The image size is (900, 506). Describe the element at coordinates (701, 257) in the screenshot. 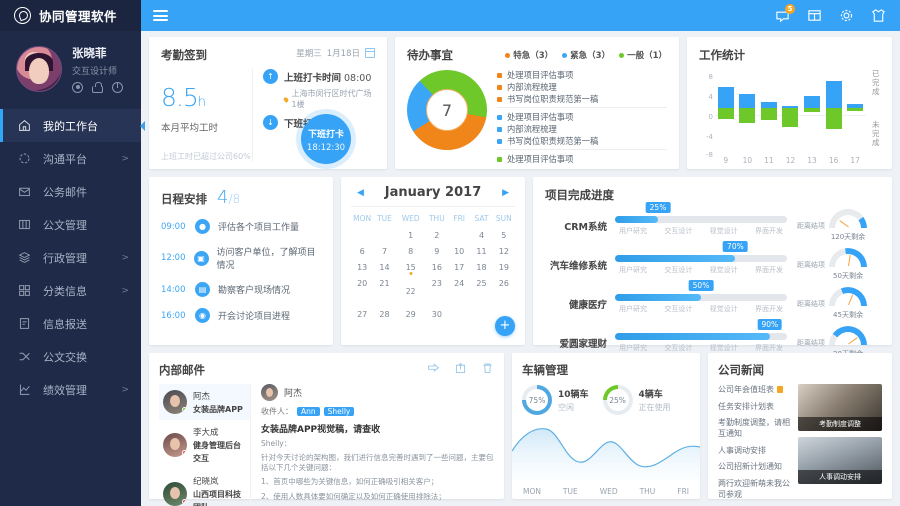

I see `progress-bar: 70% 用户研究 交互设计 视觉设计 界面开发` at that location.